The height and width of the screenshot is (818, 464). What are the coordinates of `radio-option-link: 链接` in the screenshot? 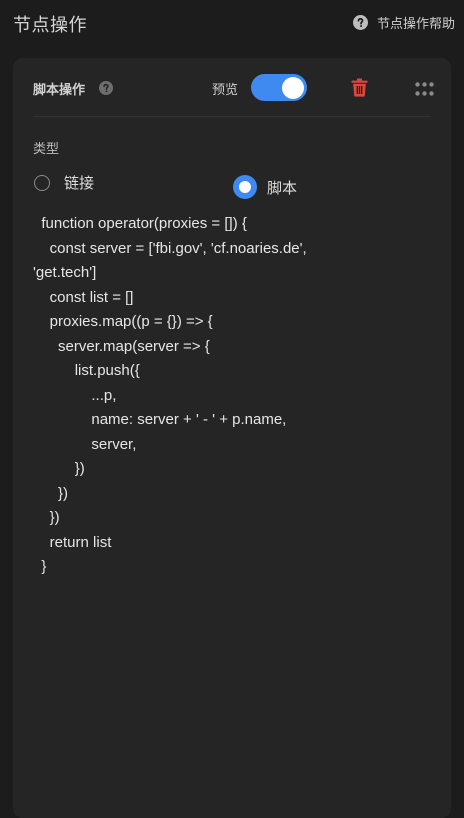 It's located at (64, 182).